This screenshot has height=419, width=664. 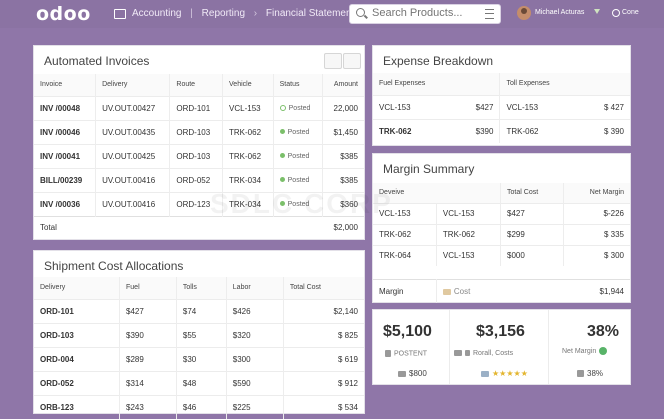 I want to click on fuel: $427, so click(x=148, y=311).